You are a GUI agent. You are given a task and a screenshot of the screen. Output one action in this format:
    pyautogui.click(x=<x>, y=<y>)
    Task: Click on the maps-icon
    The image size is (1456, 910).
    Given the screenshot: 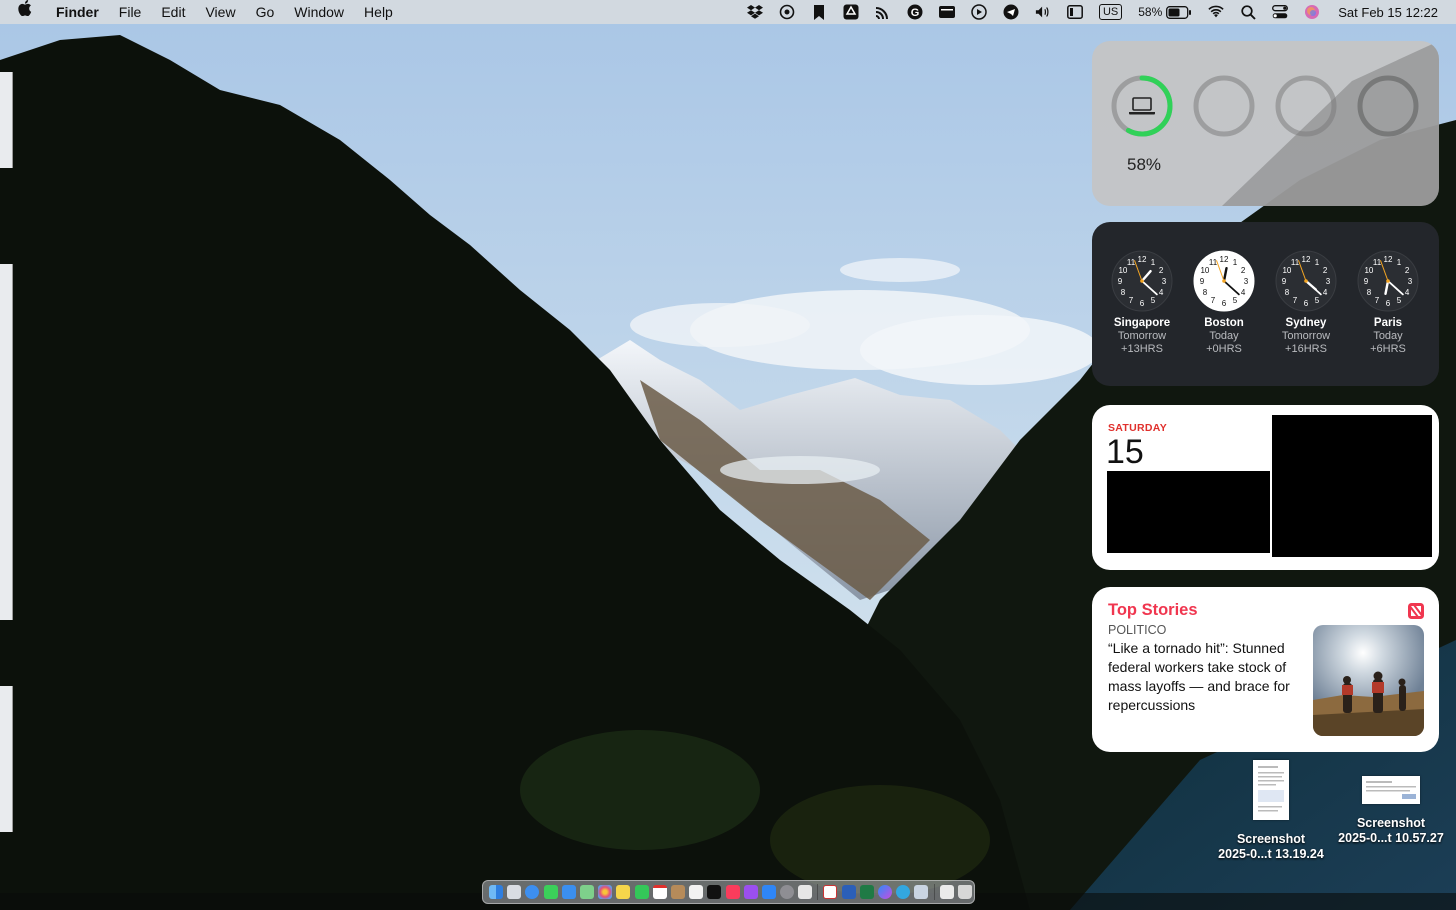 What is the action you would take?
    pyautogui.click(x=587, y=892)
    